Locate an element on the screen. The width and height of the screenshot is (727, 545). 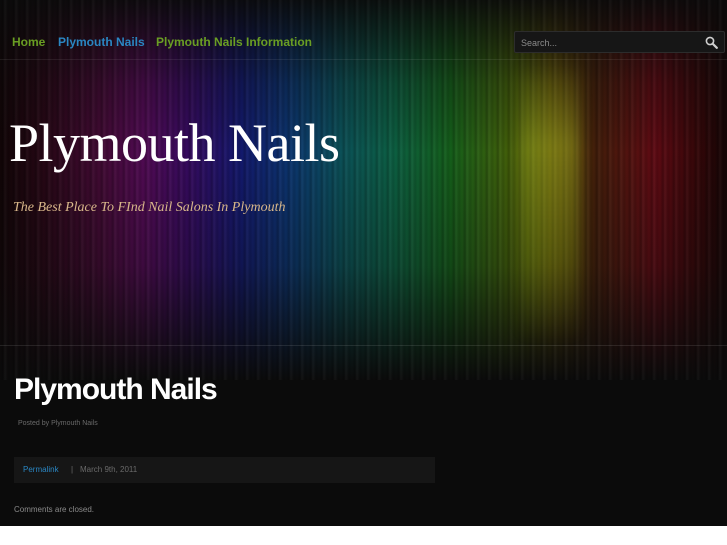
nav-item-home: Home is located at coordinates (28, 42).